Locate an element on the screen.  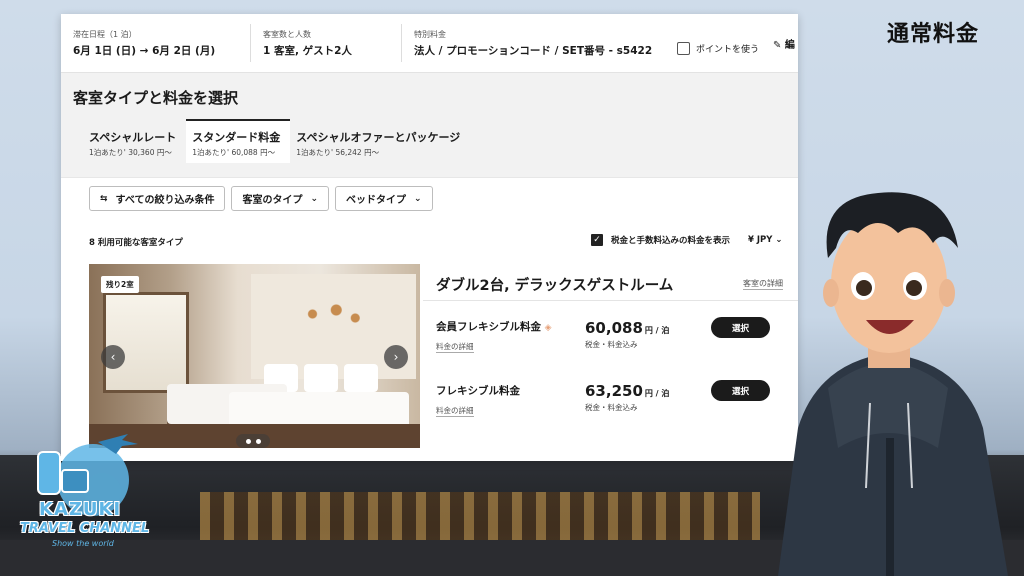
chevron-left-icon: ‹ is located at coordinates (113, 357).